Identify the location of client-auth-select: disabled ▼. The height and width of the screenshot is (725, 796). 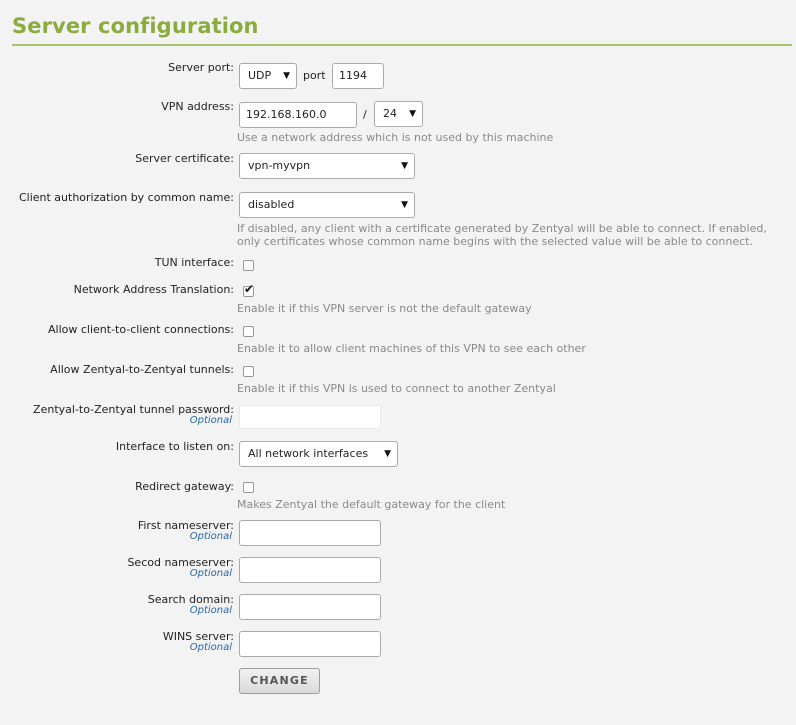
(327, 205).